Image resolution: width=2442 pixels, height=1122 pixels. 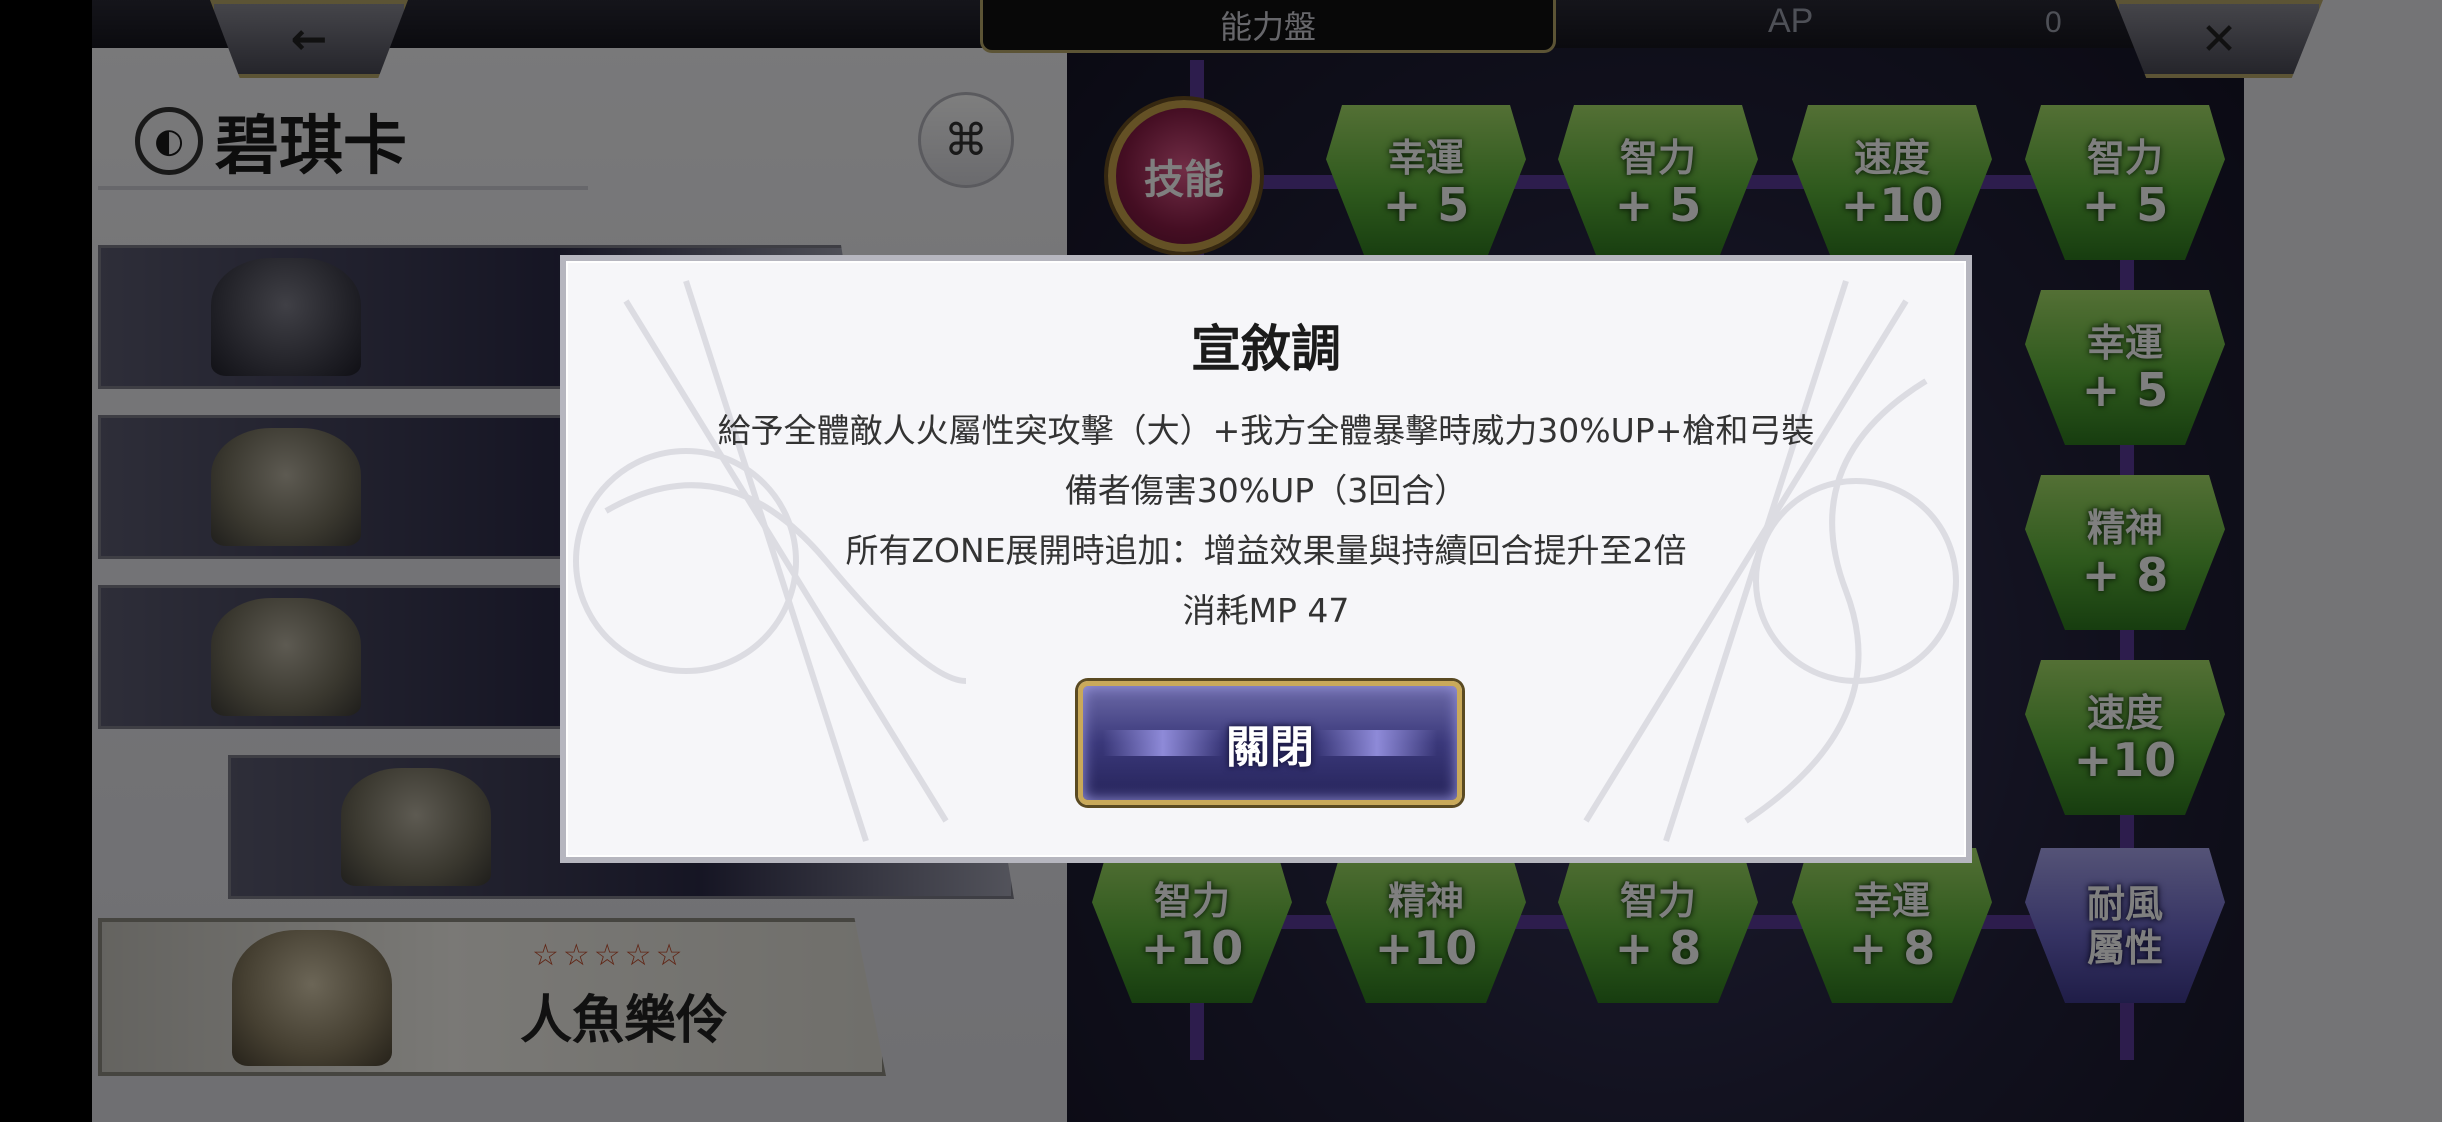 I want to click on close-dialog-button: 關閉, so click(x=1270, y=743).